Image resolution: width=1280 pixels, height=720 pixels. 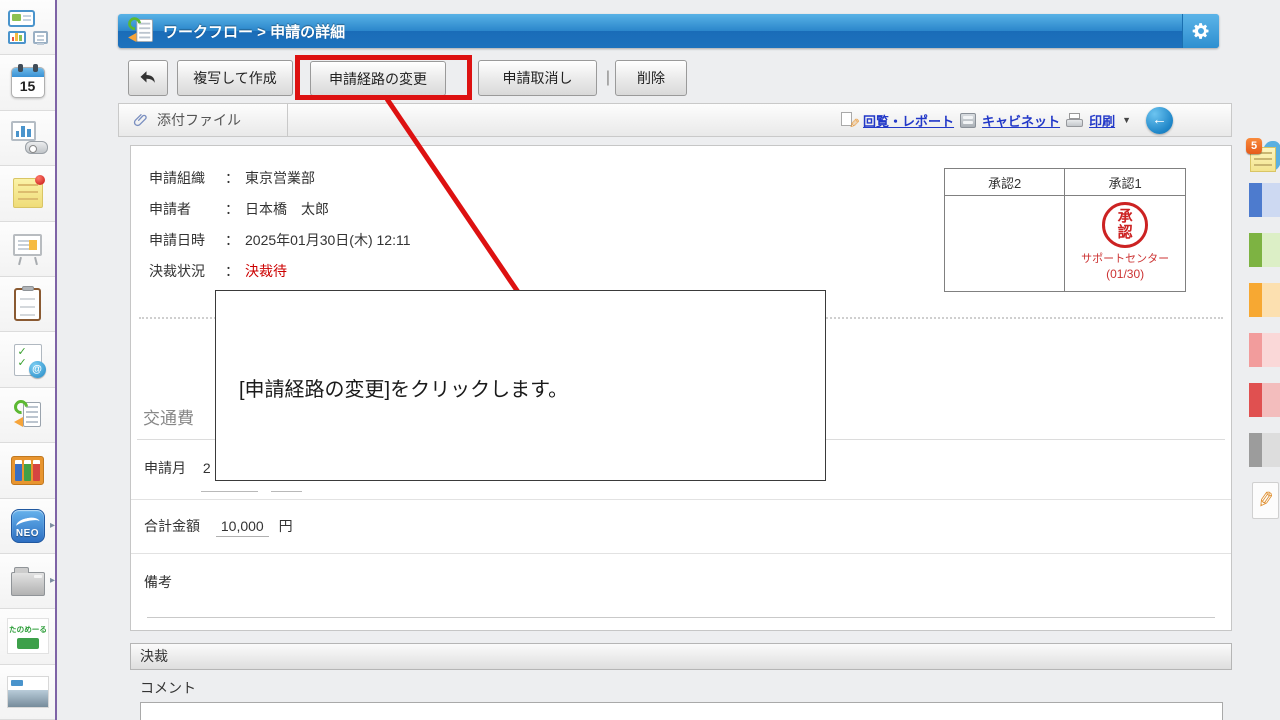 I want to click on detail-row-status: 決裁状況：決裁待, so click(x=218, y=271).